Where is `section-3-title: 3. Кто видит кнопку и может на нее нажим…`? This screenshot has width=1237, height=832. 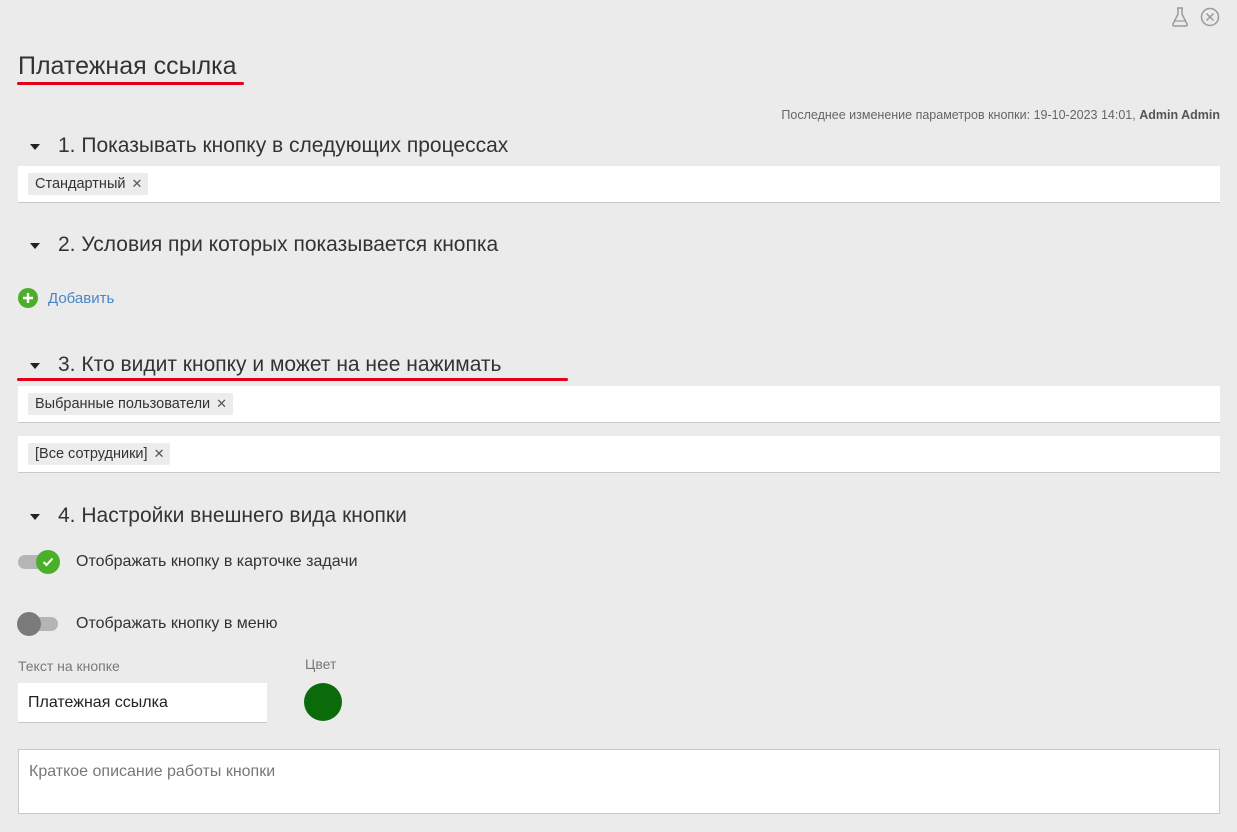
section-3-title: 3. Кто видит кнопку и может на нее нажим… is located at coordinates (280, 364).